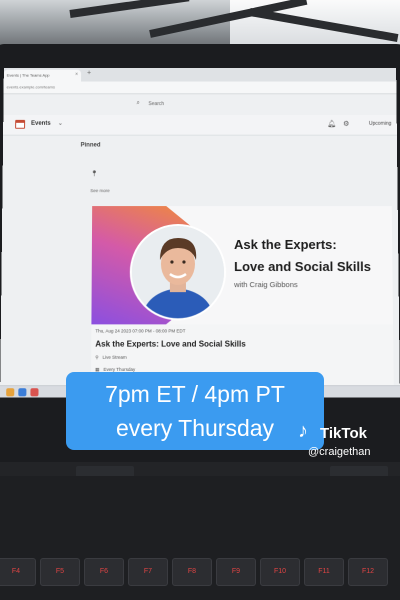 This screenshot has width=400, height=600. I want to click on event-location: ⚲ Live Stream, so click(111, 358).